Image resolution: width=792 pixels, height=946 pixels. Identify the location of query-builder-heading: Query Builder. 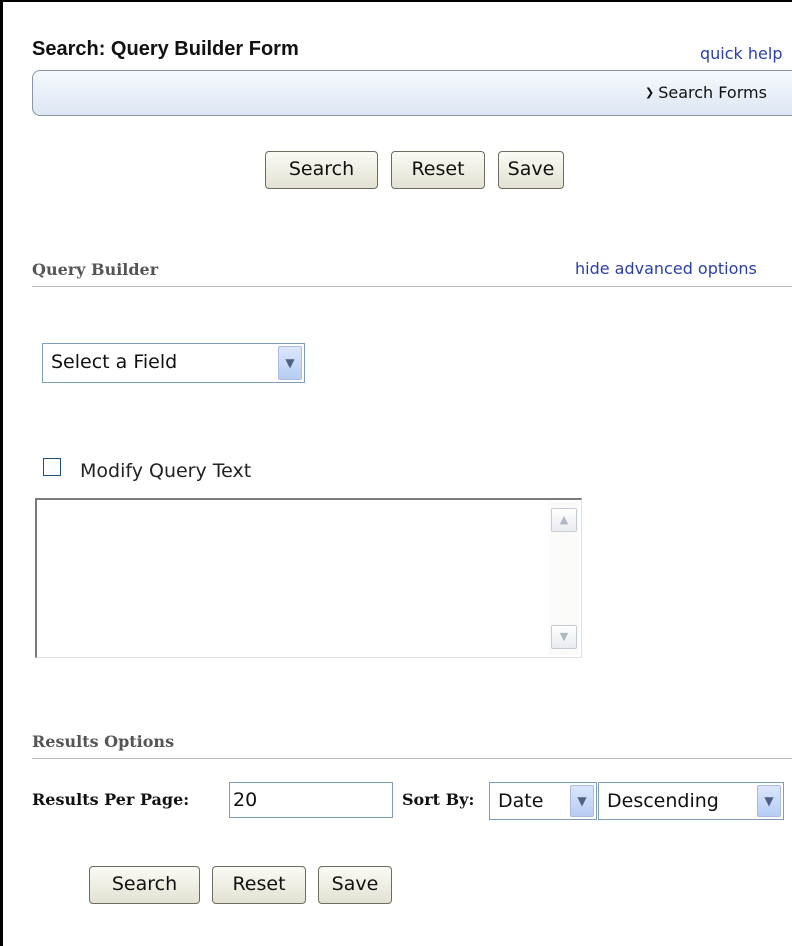
(95, 269).